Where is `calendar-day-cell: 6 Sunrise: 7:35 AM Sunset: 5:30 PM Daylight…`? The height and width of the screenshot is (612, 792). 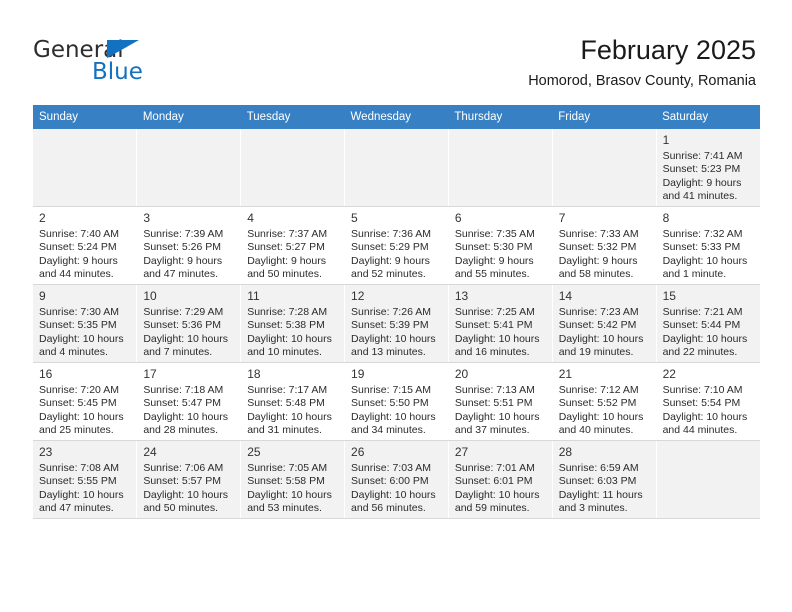
calendar-day-cell: 6 Sunrise: 7:35 AM Sunset: 5:30 PM Daylight… is located at coordinates (500, 245).